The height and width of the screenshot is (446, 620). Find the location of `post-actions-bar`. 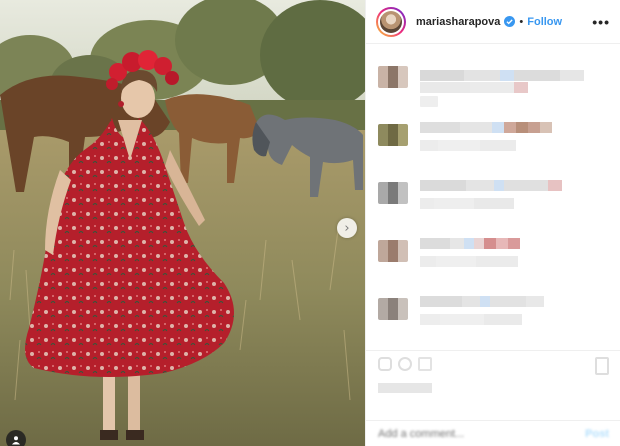

post-actions-bar is located at coordinates (493, 379).